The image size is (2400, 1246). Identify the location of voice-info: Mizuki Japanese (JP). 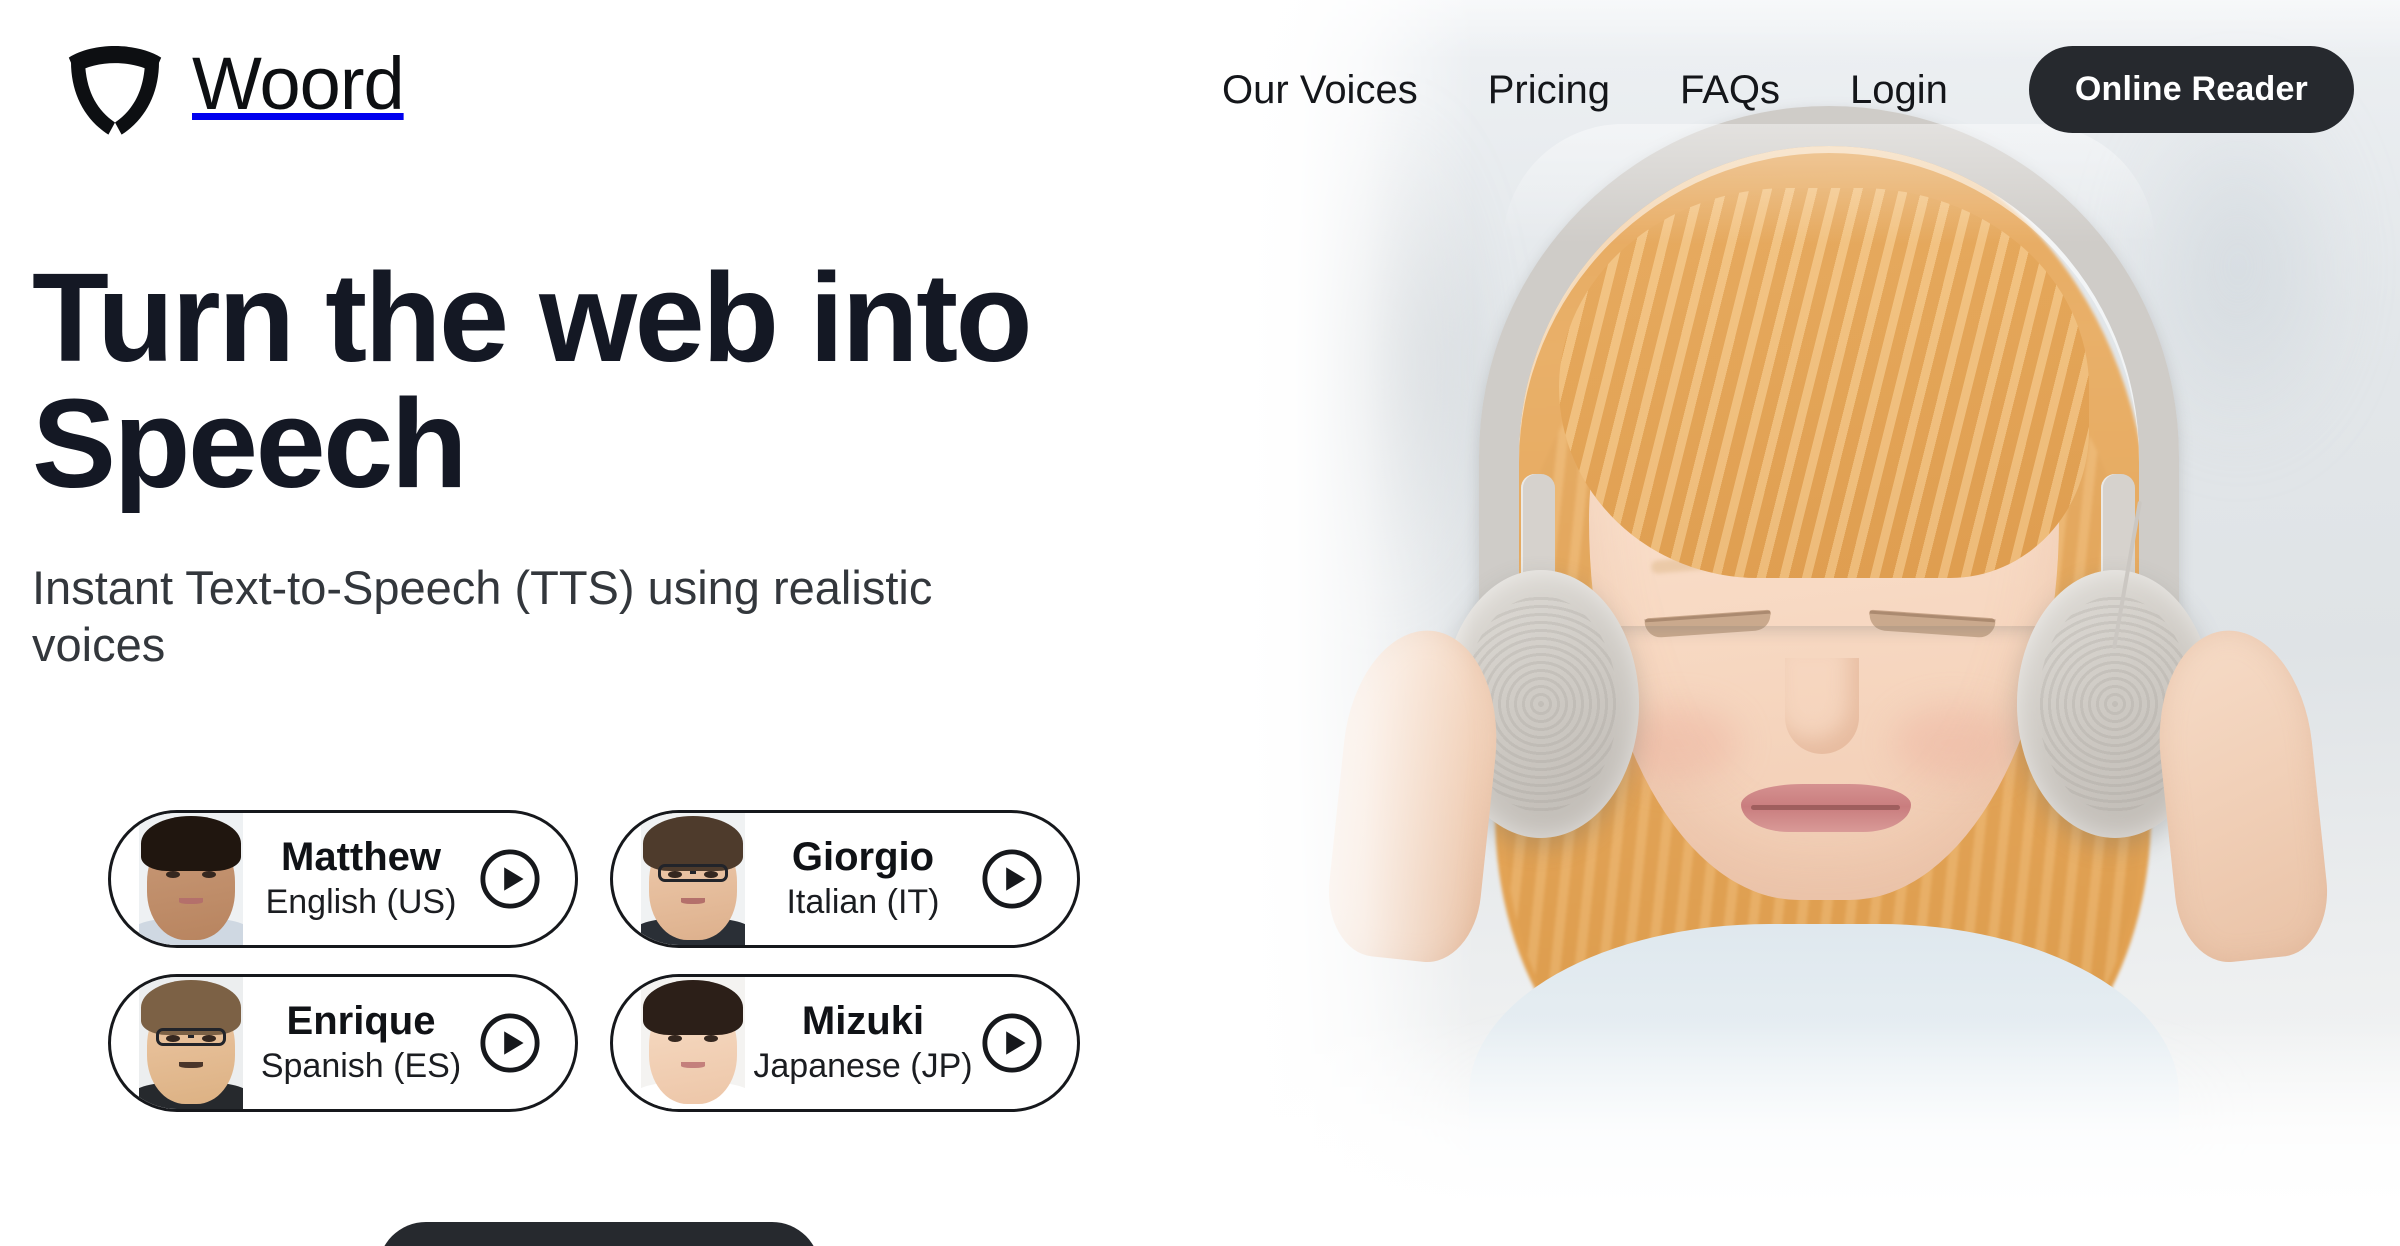
(863, 1043).